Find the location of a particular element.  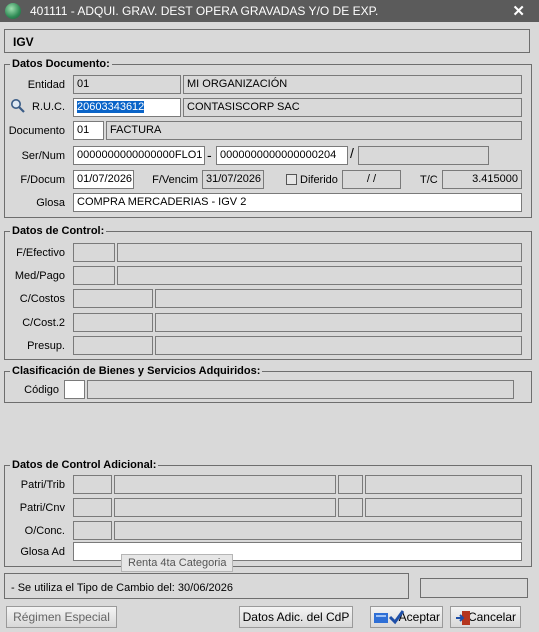

sernum-slash: / is located at coordinates (352, 153).